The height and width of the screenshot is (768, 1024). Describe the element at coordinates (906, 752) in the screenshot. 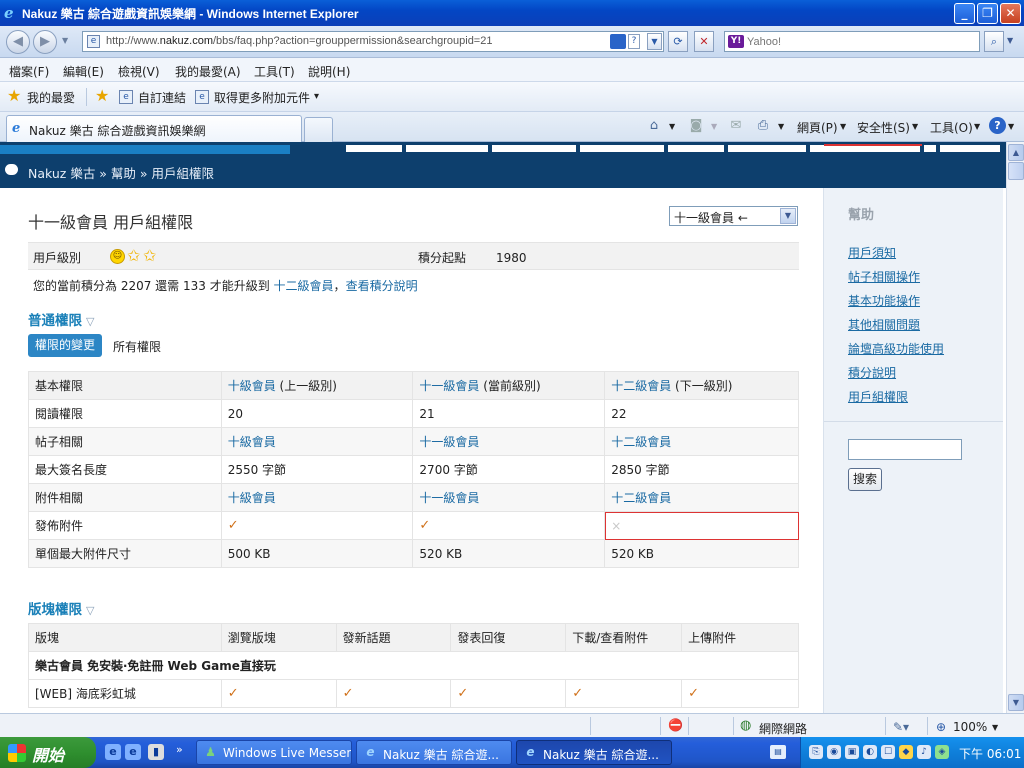

I see `shield-icon: ◆` at that location.